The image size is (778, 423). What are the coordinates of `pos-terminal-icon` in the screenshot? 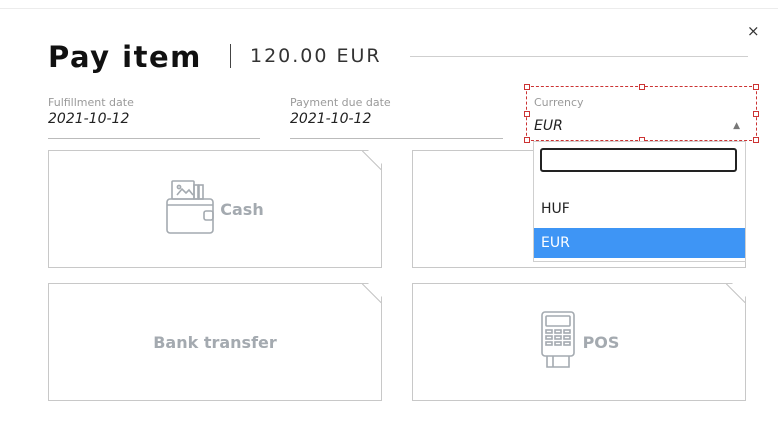 It's located at (559, 342).